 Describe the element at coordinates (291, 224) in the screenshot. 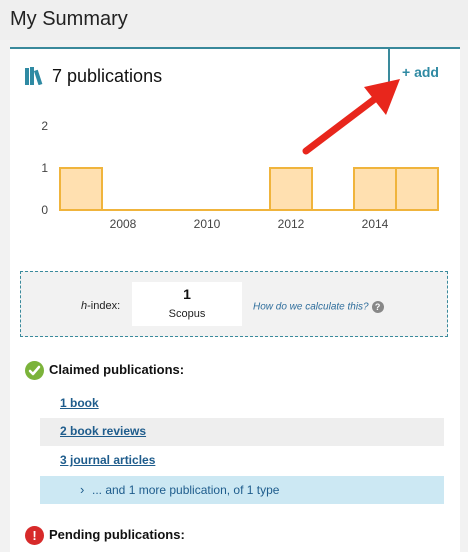

I see `x-tick-label: 2012` at that location.